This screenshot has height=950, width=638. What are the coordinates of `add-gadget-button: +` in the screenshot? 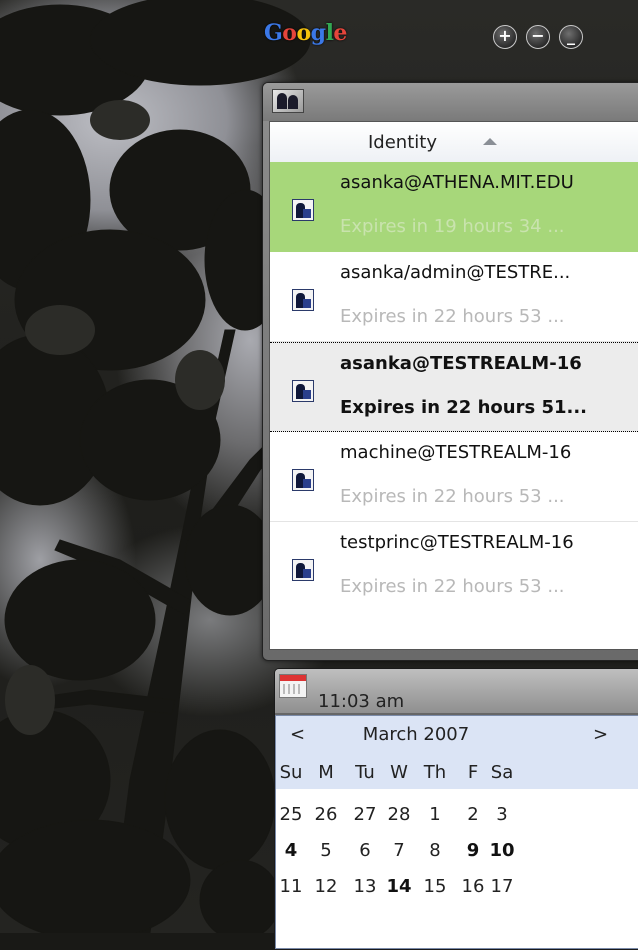 It's located at (505, 37).